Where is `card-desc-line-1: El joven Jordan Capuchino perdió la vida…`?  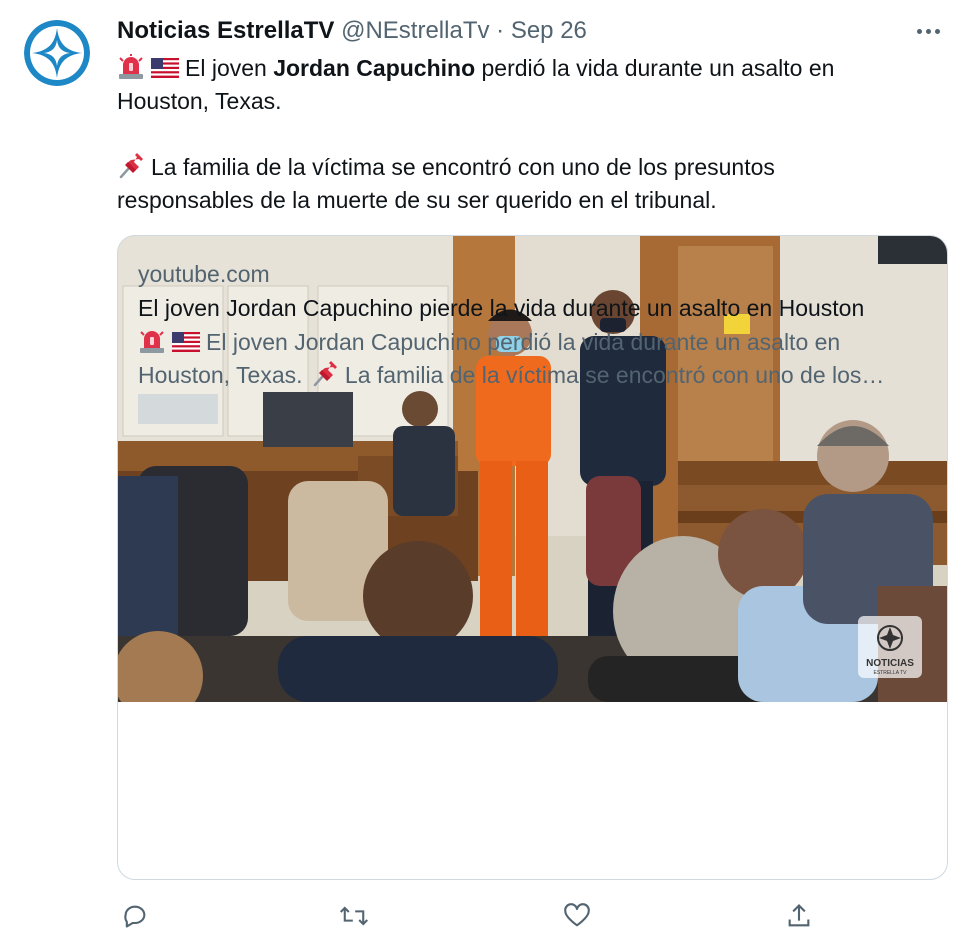 card-desc-line-1: El joven Jordan Capuchino perdió la vida… is located at coordinates (533, 342).